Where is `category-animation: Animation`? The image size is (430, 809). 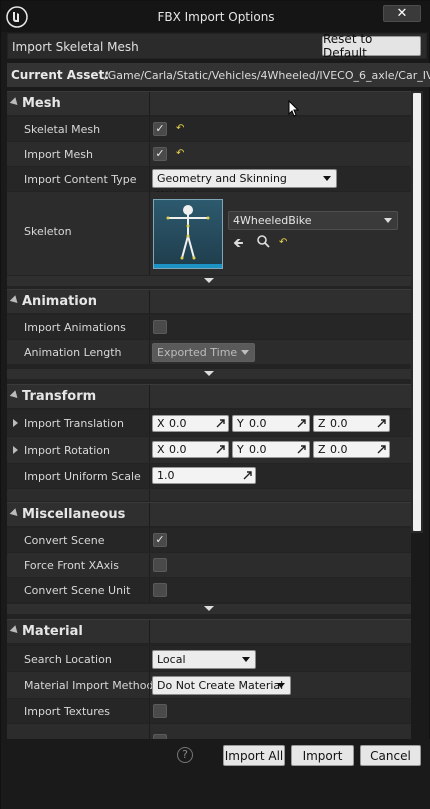 category-animation: Animation is located at coordinates (209, 301).